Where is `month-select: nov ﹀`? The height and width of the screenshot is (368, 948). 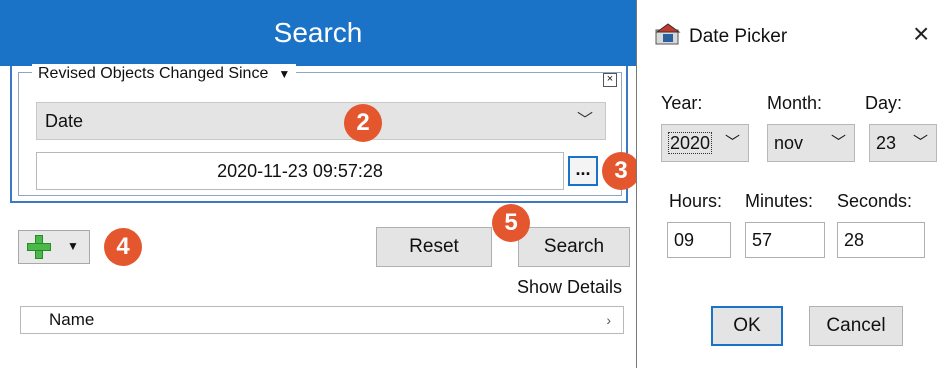 month-select: nov ﹀ is located at coordinates (811, 143).